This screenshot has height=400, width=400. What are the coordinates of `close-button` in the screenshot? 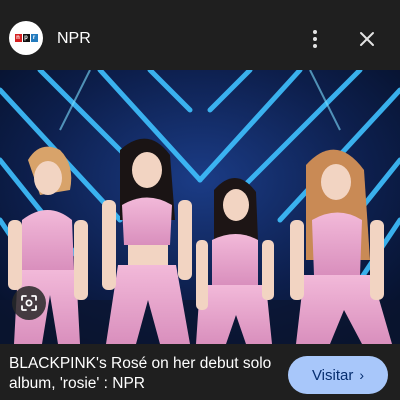 It's located at (367, 39).